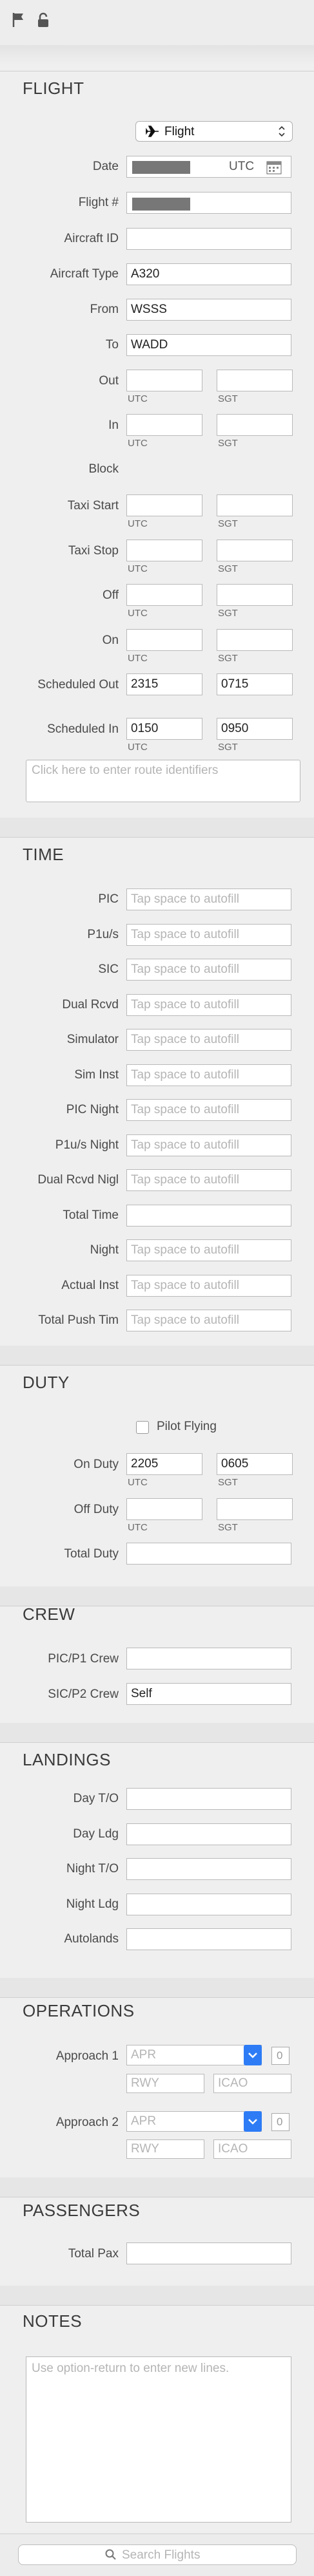  I want to click on landing-night-t-o-field, so click(208, 1869).